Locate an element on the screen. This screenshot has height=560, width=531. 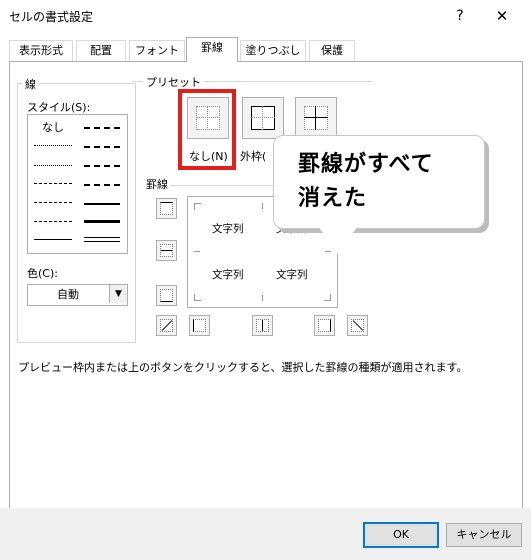
tab-border: 罫線 is located at coordinates (212, 49).